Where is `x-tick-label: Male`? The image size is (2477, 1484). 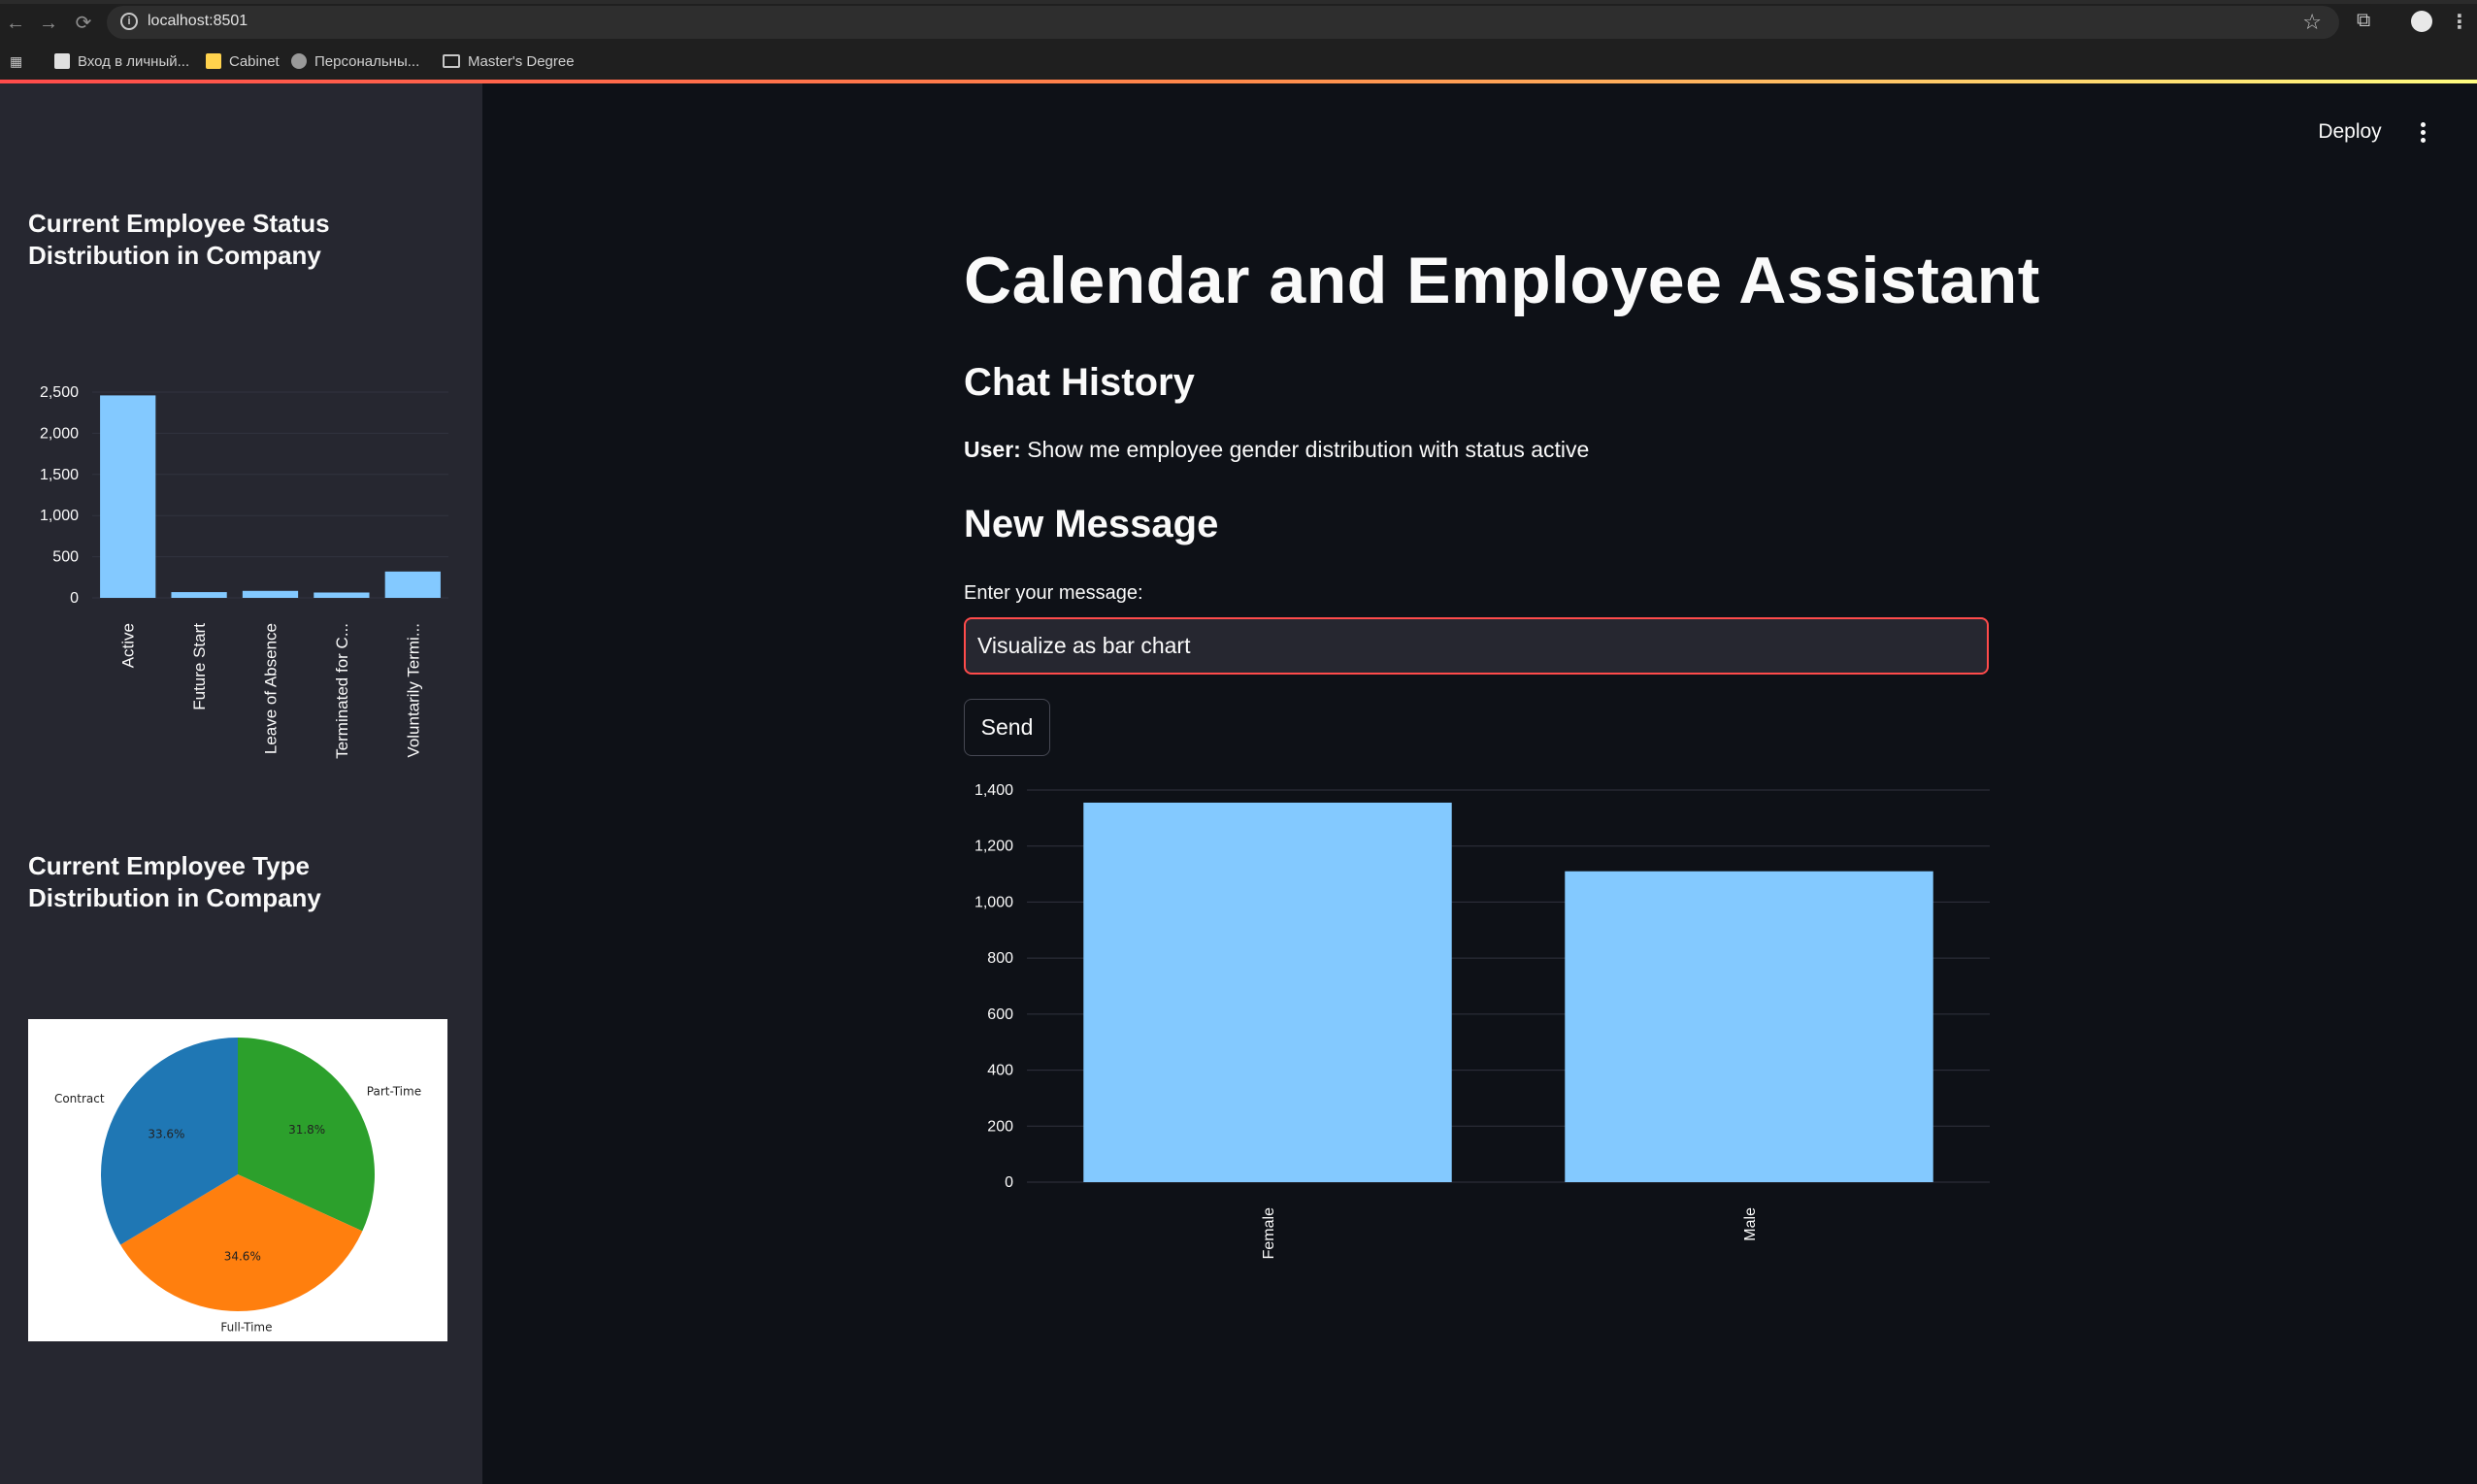
x-tick-label: Male is located at coordinates (1750, 1224).